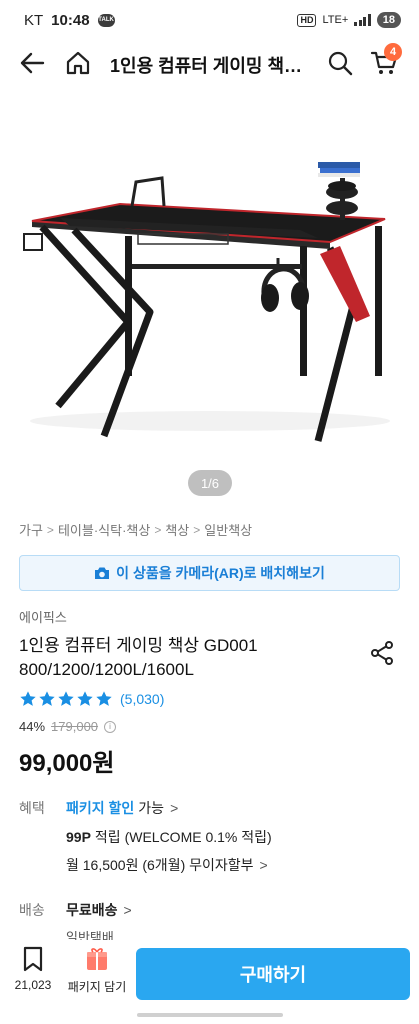 This screenshot has width=419, height=1024. I want to click on rating-row: (5,030), so click(91, 699).